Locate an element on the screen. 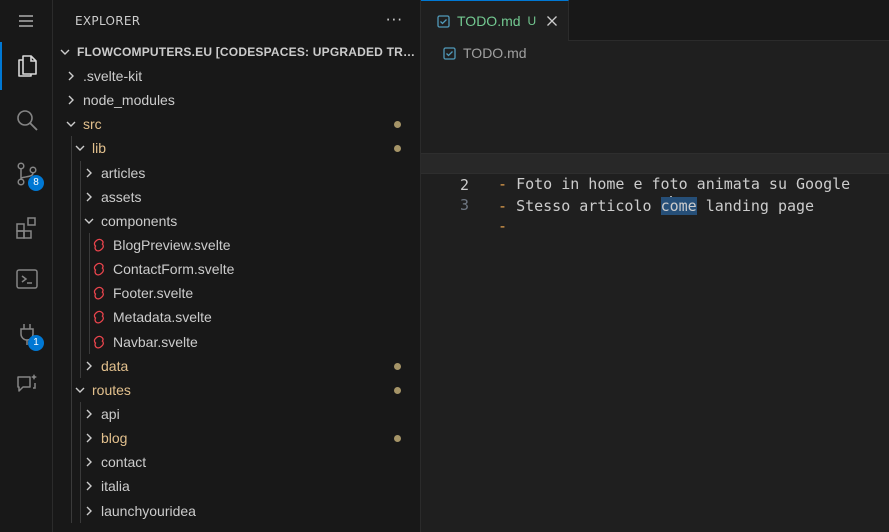 This screenshot has width=889, height=532. file-row: BlogPreview.svelte is located at coordinates (236, 245).